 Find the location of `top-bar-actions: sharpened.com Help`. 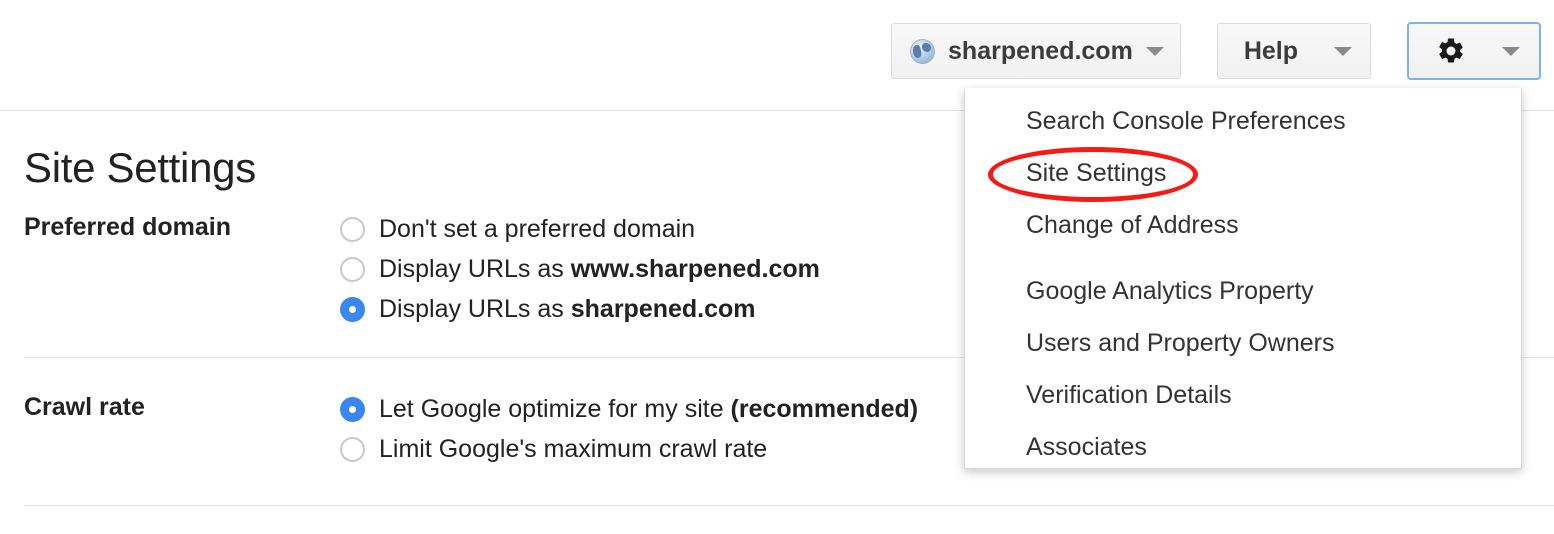

top-bar-actions: sharpened.com Help is located at coordinates (1216, 51).